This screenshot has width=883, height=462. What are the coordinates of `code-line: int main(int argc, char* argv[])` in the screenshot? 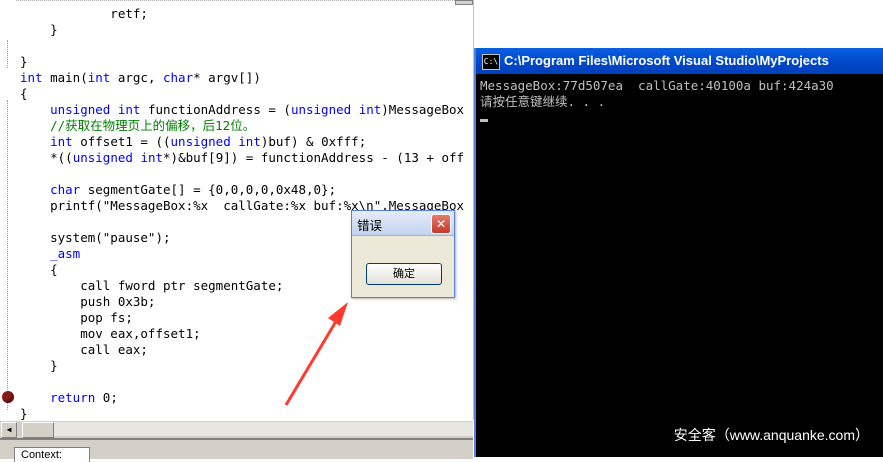 It's located at (140, 78).